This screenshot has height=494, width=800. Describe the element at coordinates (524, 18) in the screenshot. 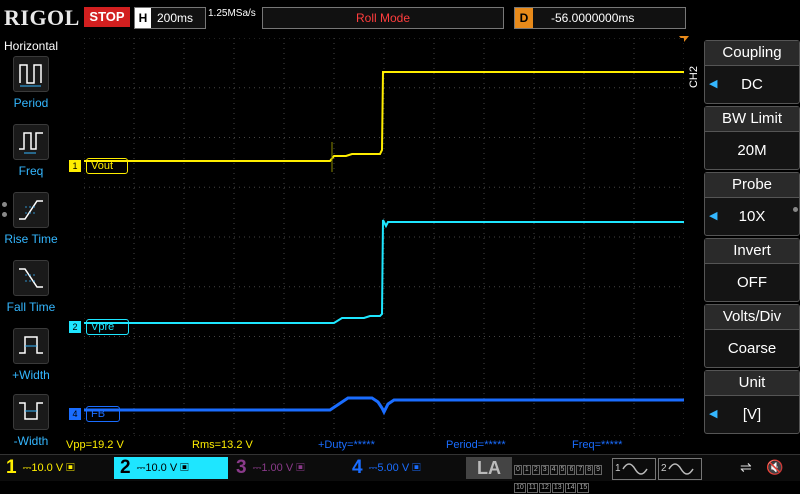

I see `delay-letter: D` at that location.